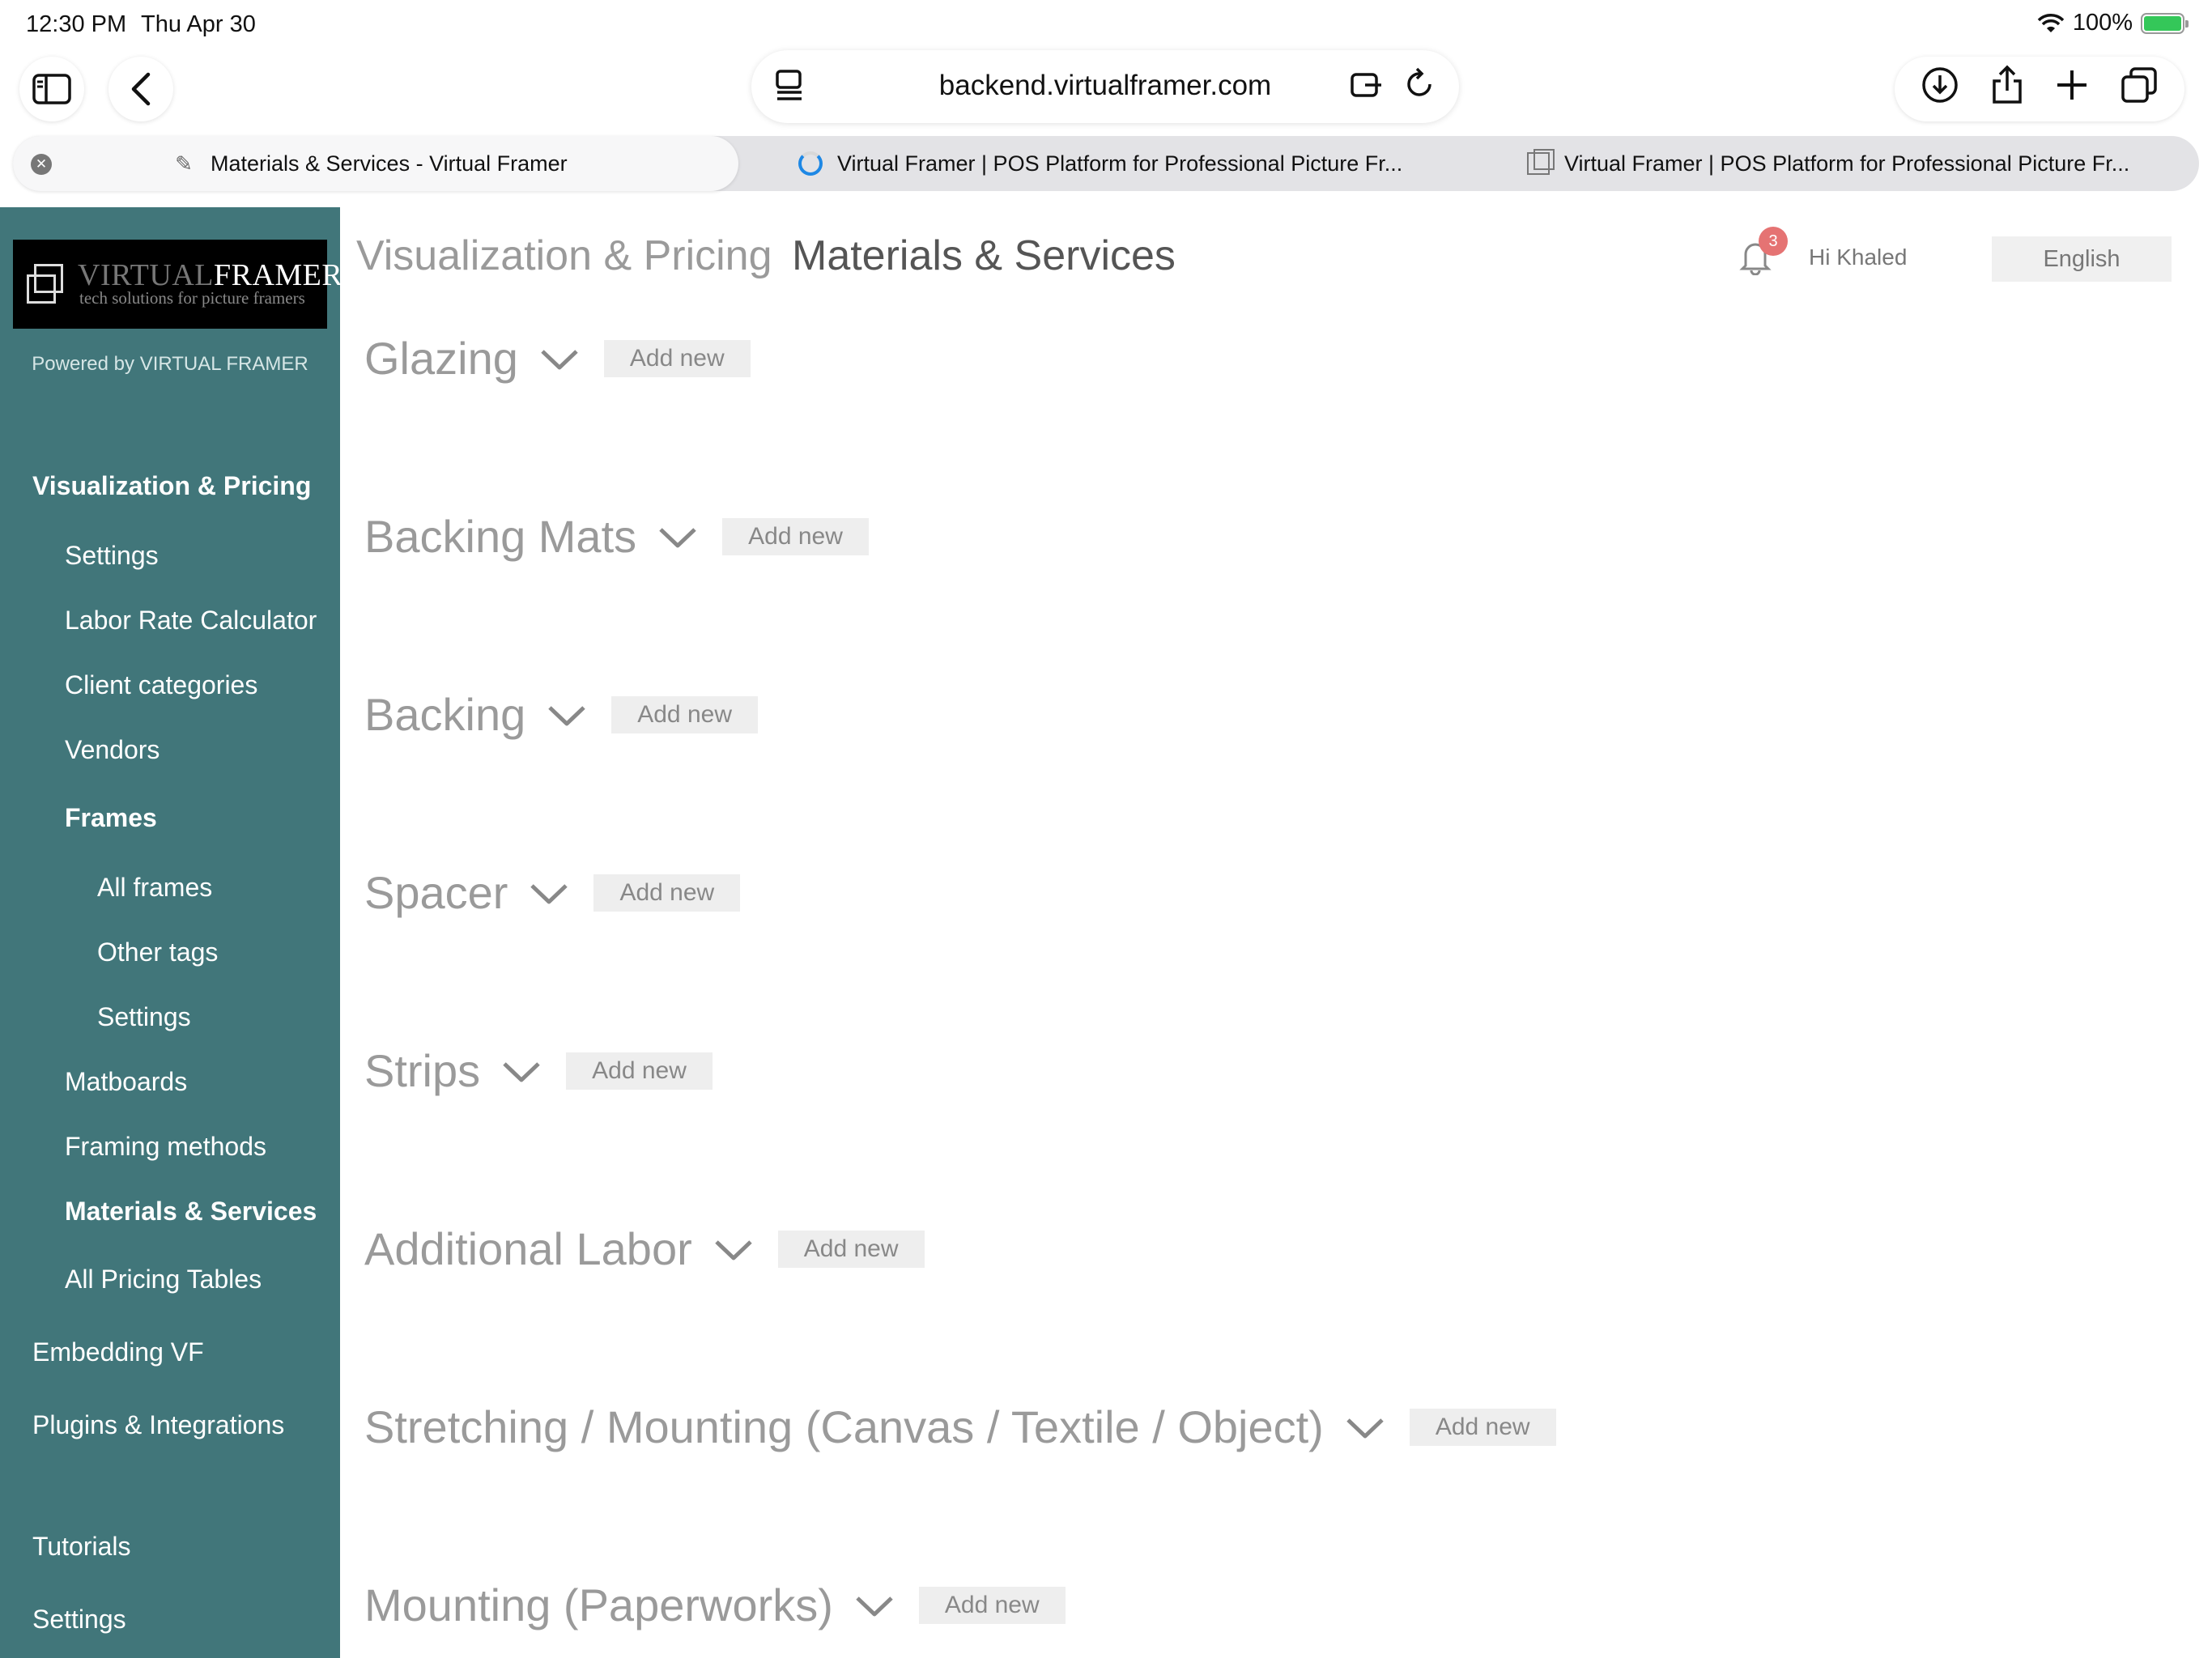 The image size is (2212, 1658). Describe the element at coordinates (500, 536) in the screenshot. I see `section-title: Backing Mats` at that location.